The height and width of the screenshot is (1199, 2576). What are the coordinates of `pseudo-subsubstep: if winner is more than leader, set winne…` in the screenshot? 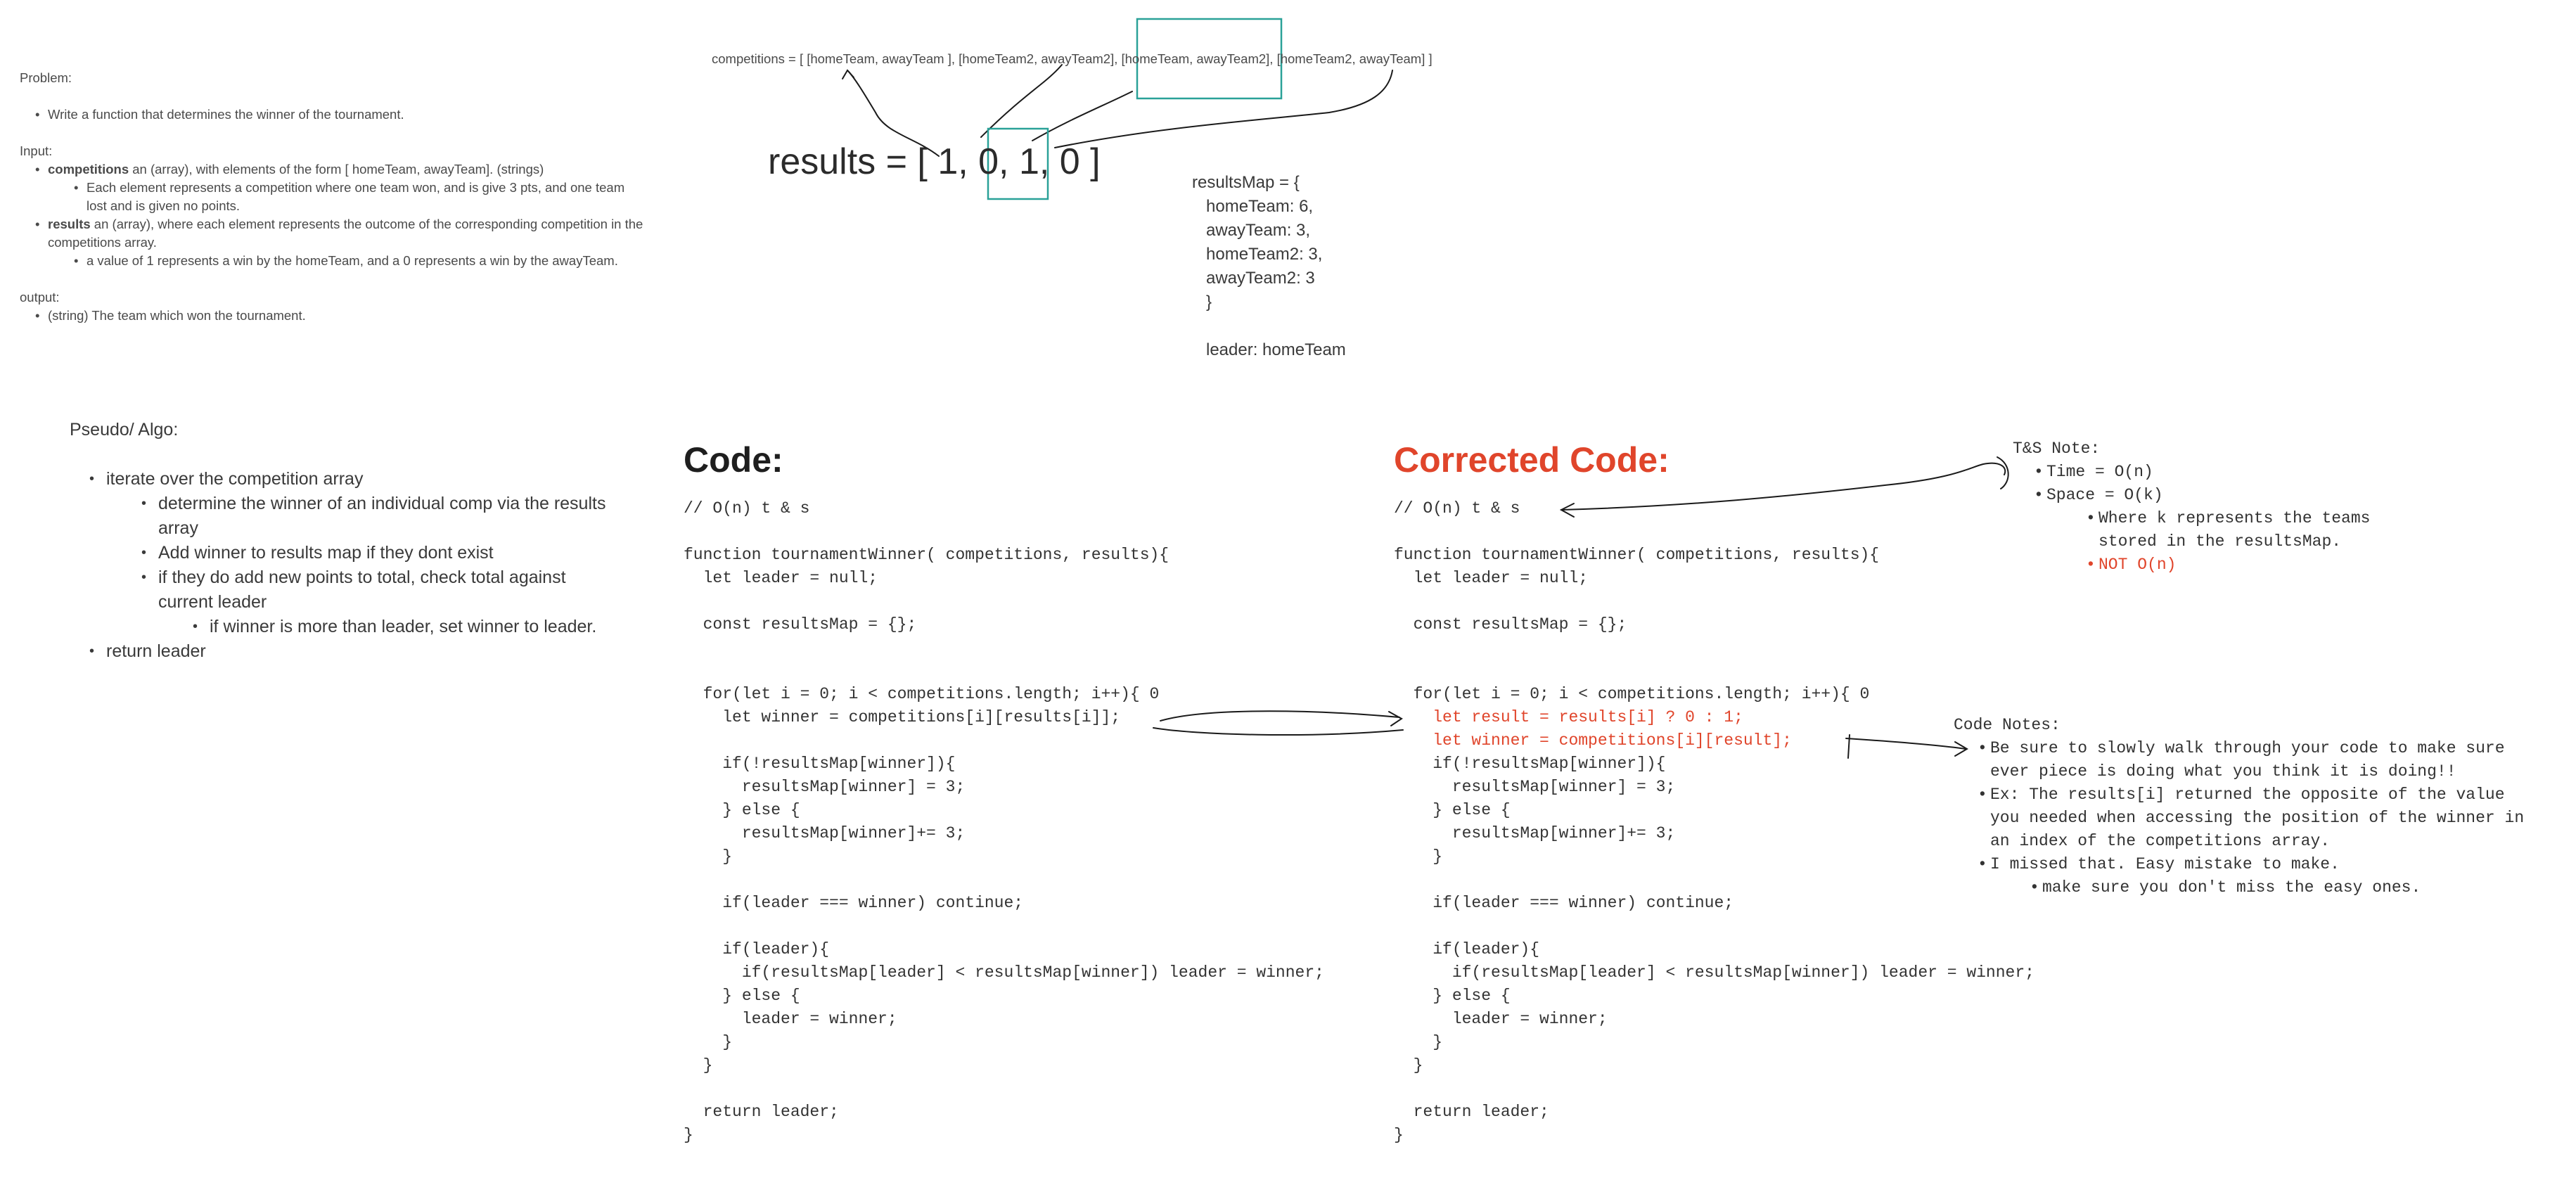 It's located at (398, 627).